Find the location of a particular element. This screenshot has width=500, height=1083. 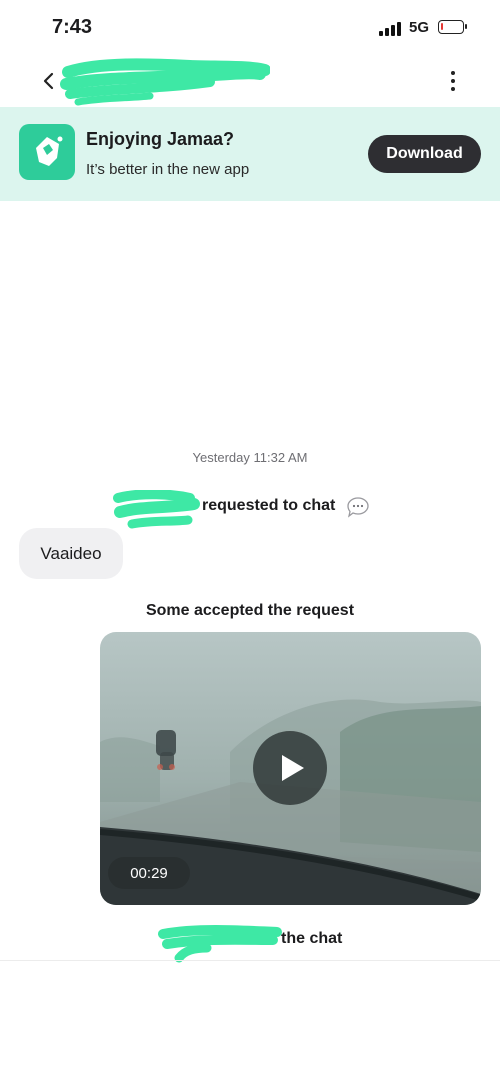

signal-icon is located at coordinates (391, 29).